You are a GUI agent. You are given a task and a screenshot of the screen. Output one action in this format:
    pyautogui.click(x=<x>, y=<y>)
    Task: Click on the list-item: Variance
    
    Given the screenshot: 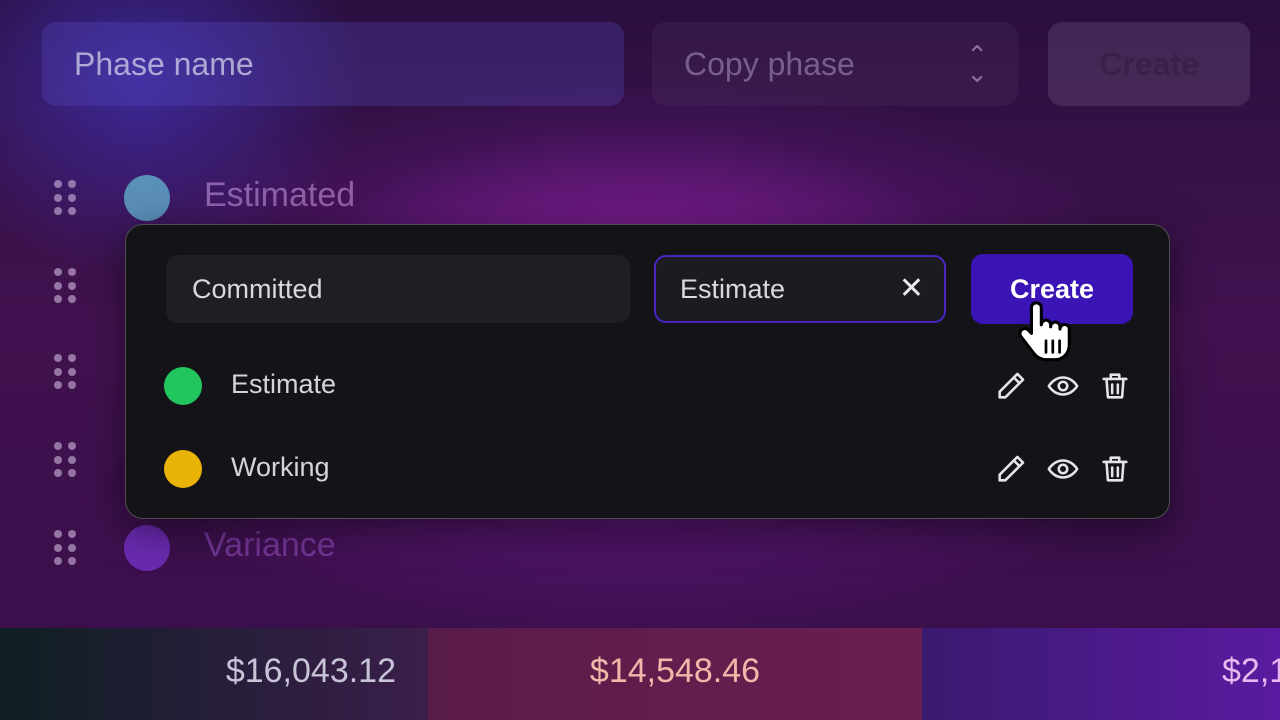 What is the action you would take?
    pyautogui.click(x=644, y=552)
    